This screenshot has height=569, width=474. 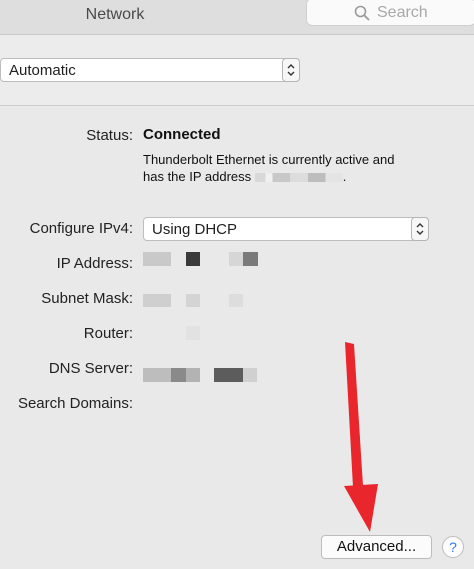 I want to click on location-value: Automatic, so click(x=42, y=70).